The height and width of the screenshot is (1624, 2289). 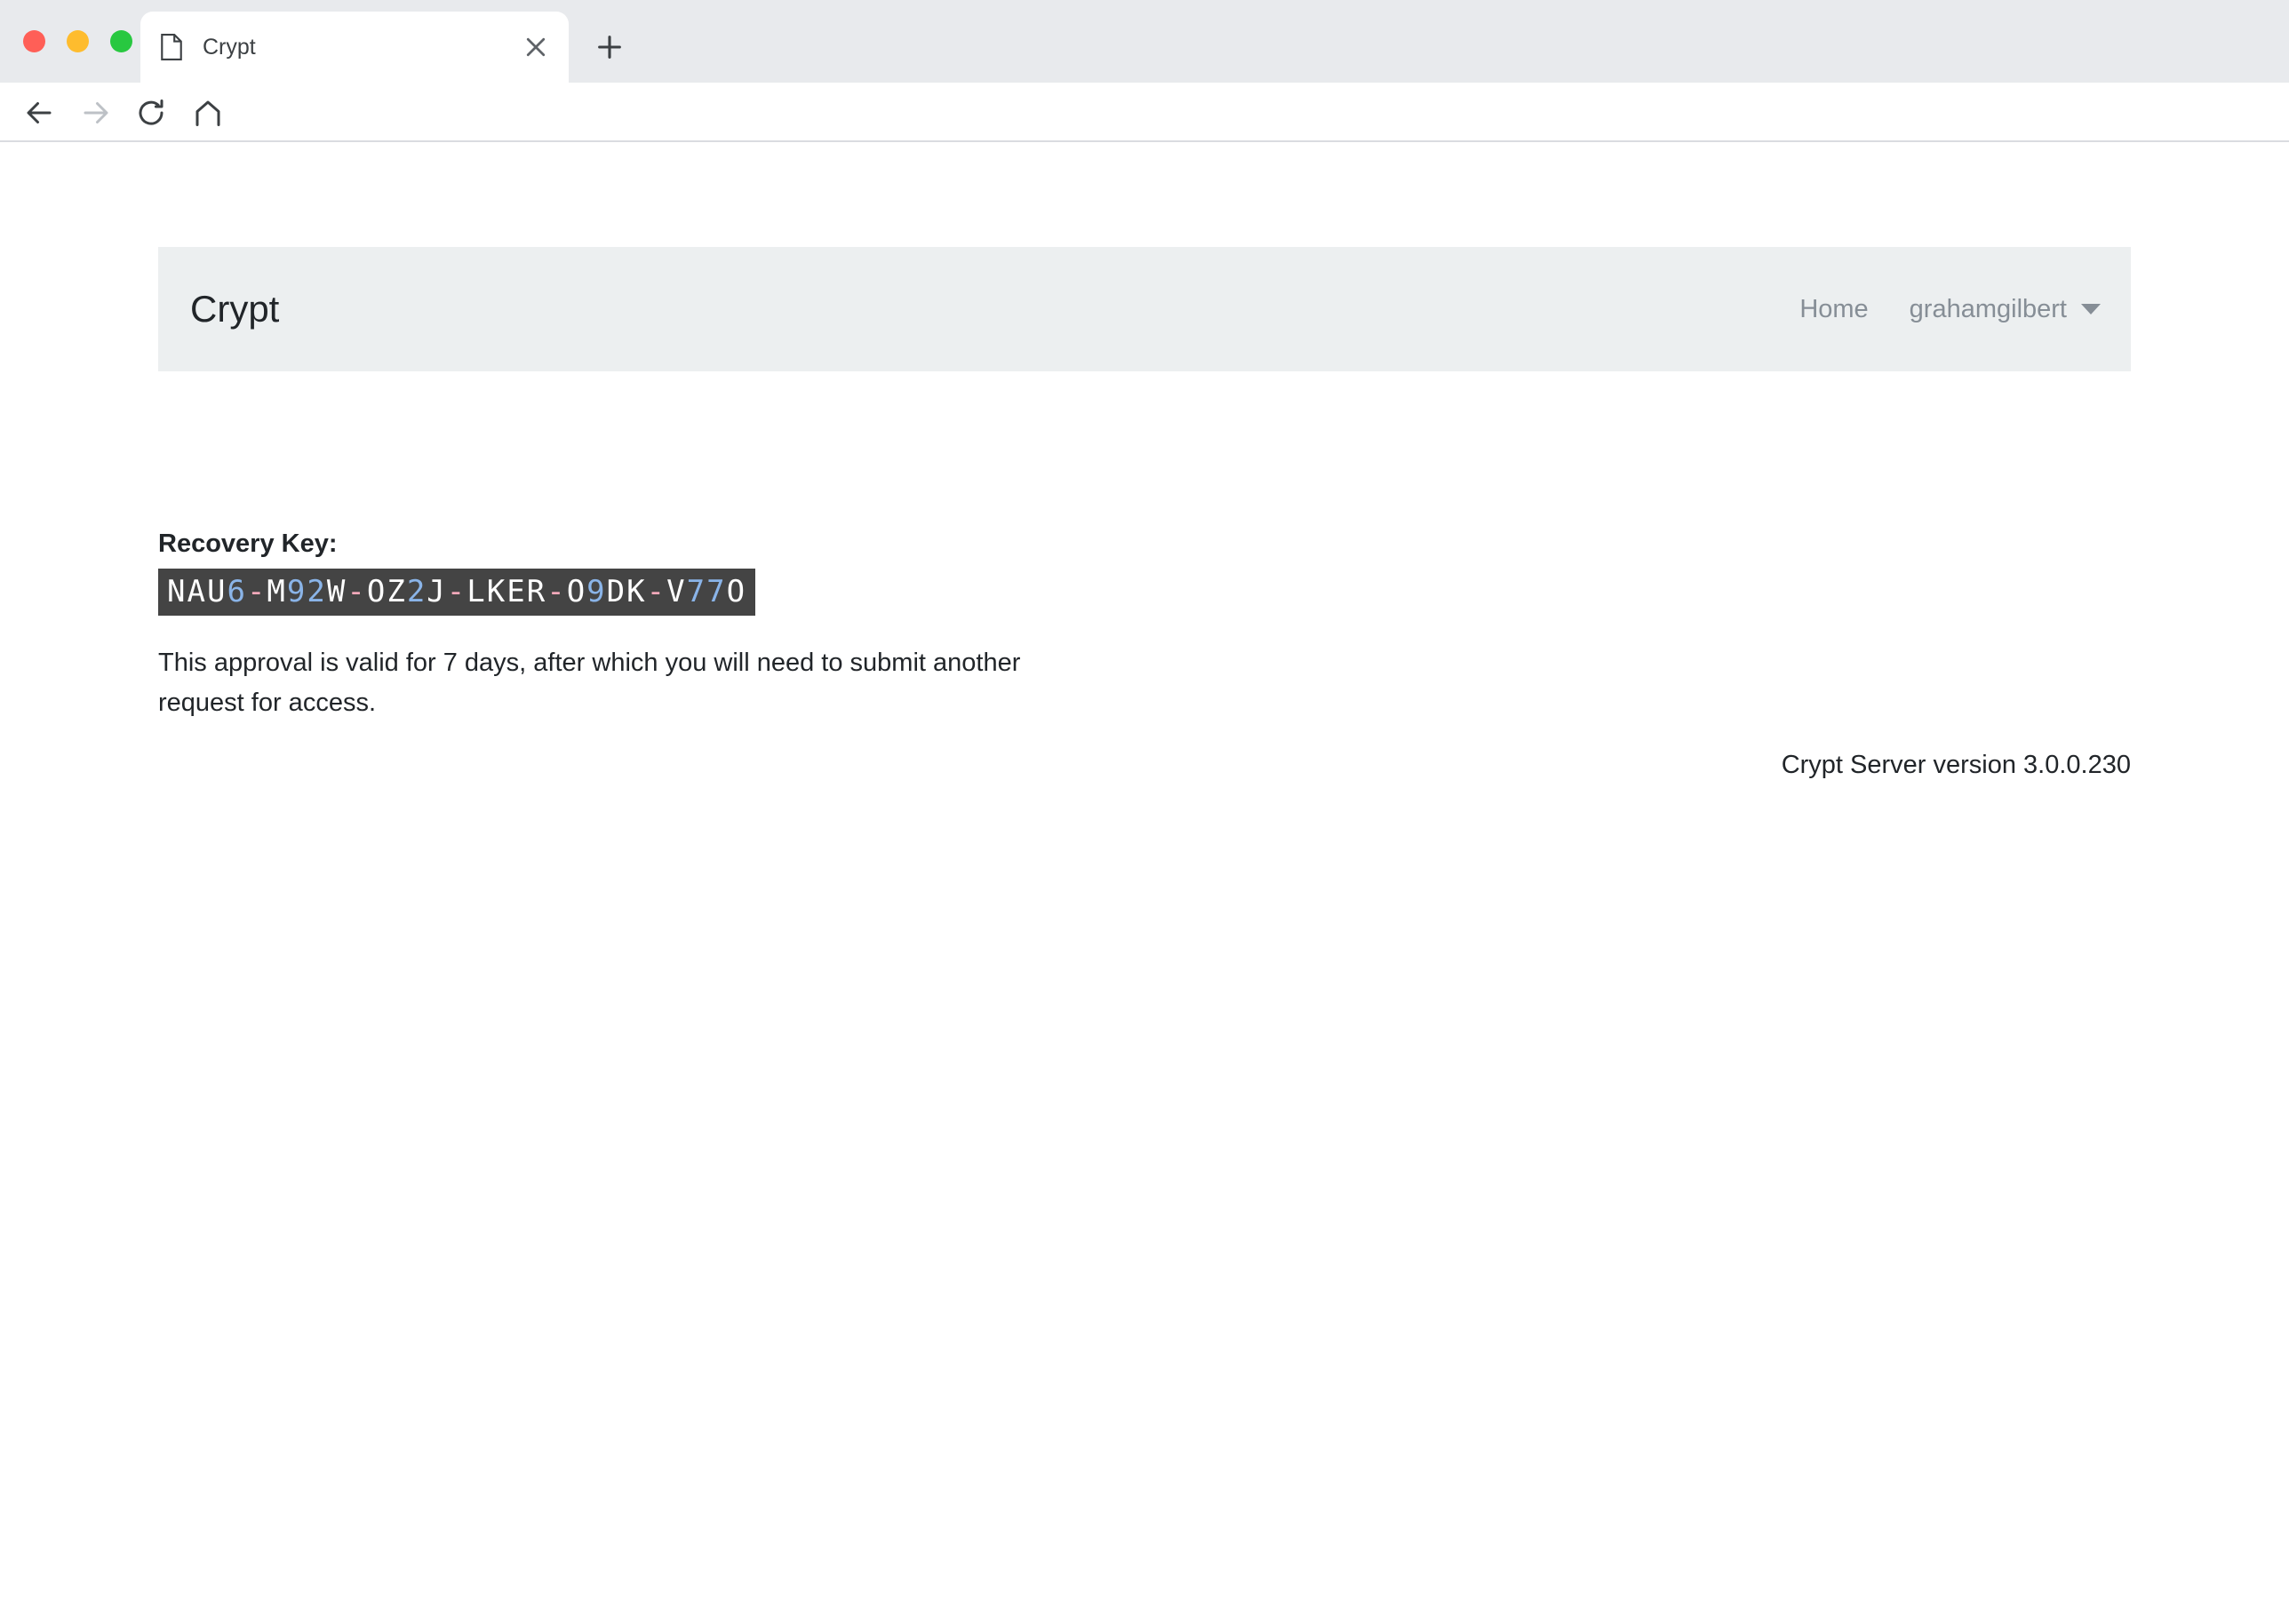 I want to click on arrow-right-icon, so click(x=96, y=112).